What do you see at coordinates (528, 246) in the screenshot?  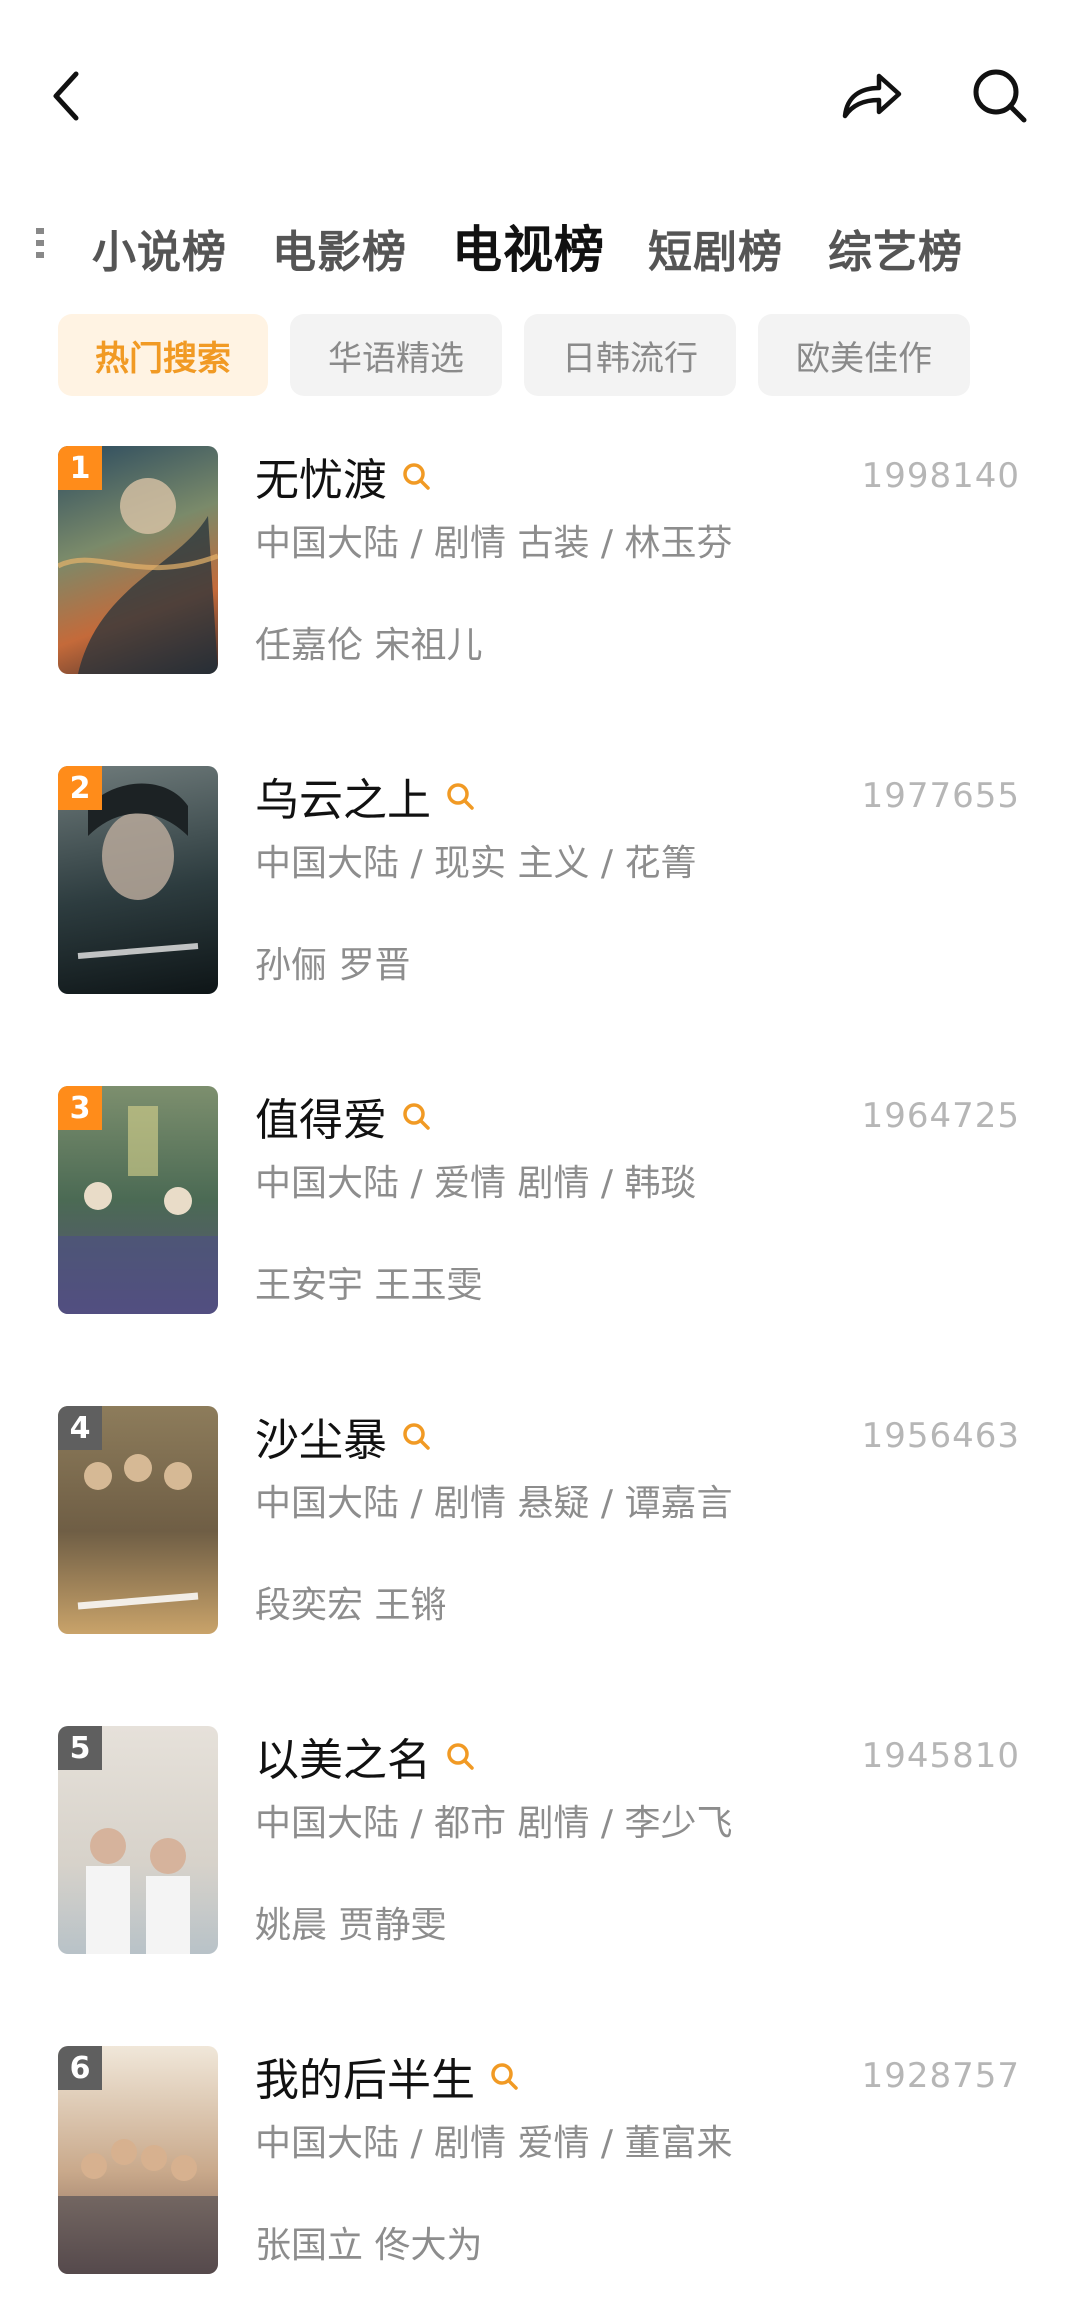 I see `tab-tv: 电视榜` at bounding box center [528, 246].